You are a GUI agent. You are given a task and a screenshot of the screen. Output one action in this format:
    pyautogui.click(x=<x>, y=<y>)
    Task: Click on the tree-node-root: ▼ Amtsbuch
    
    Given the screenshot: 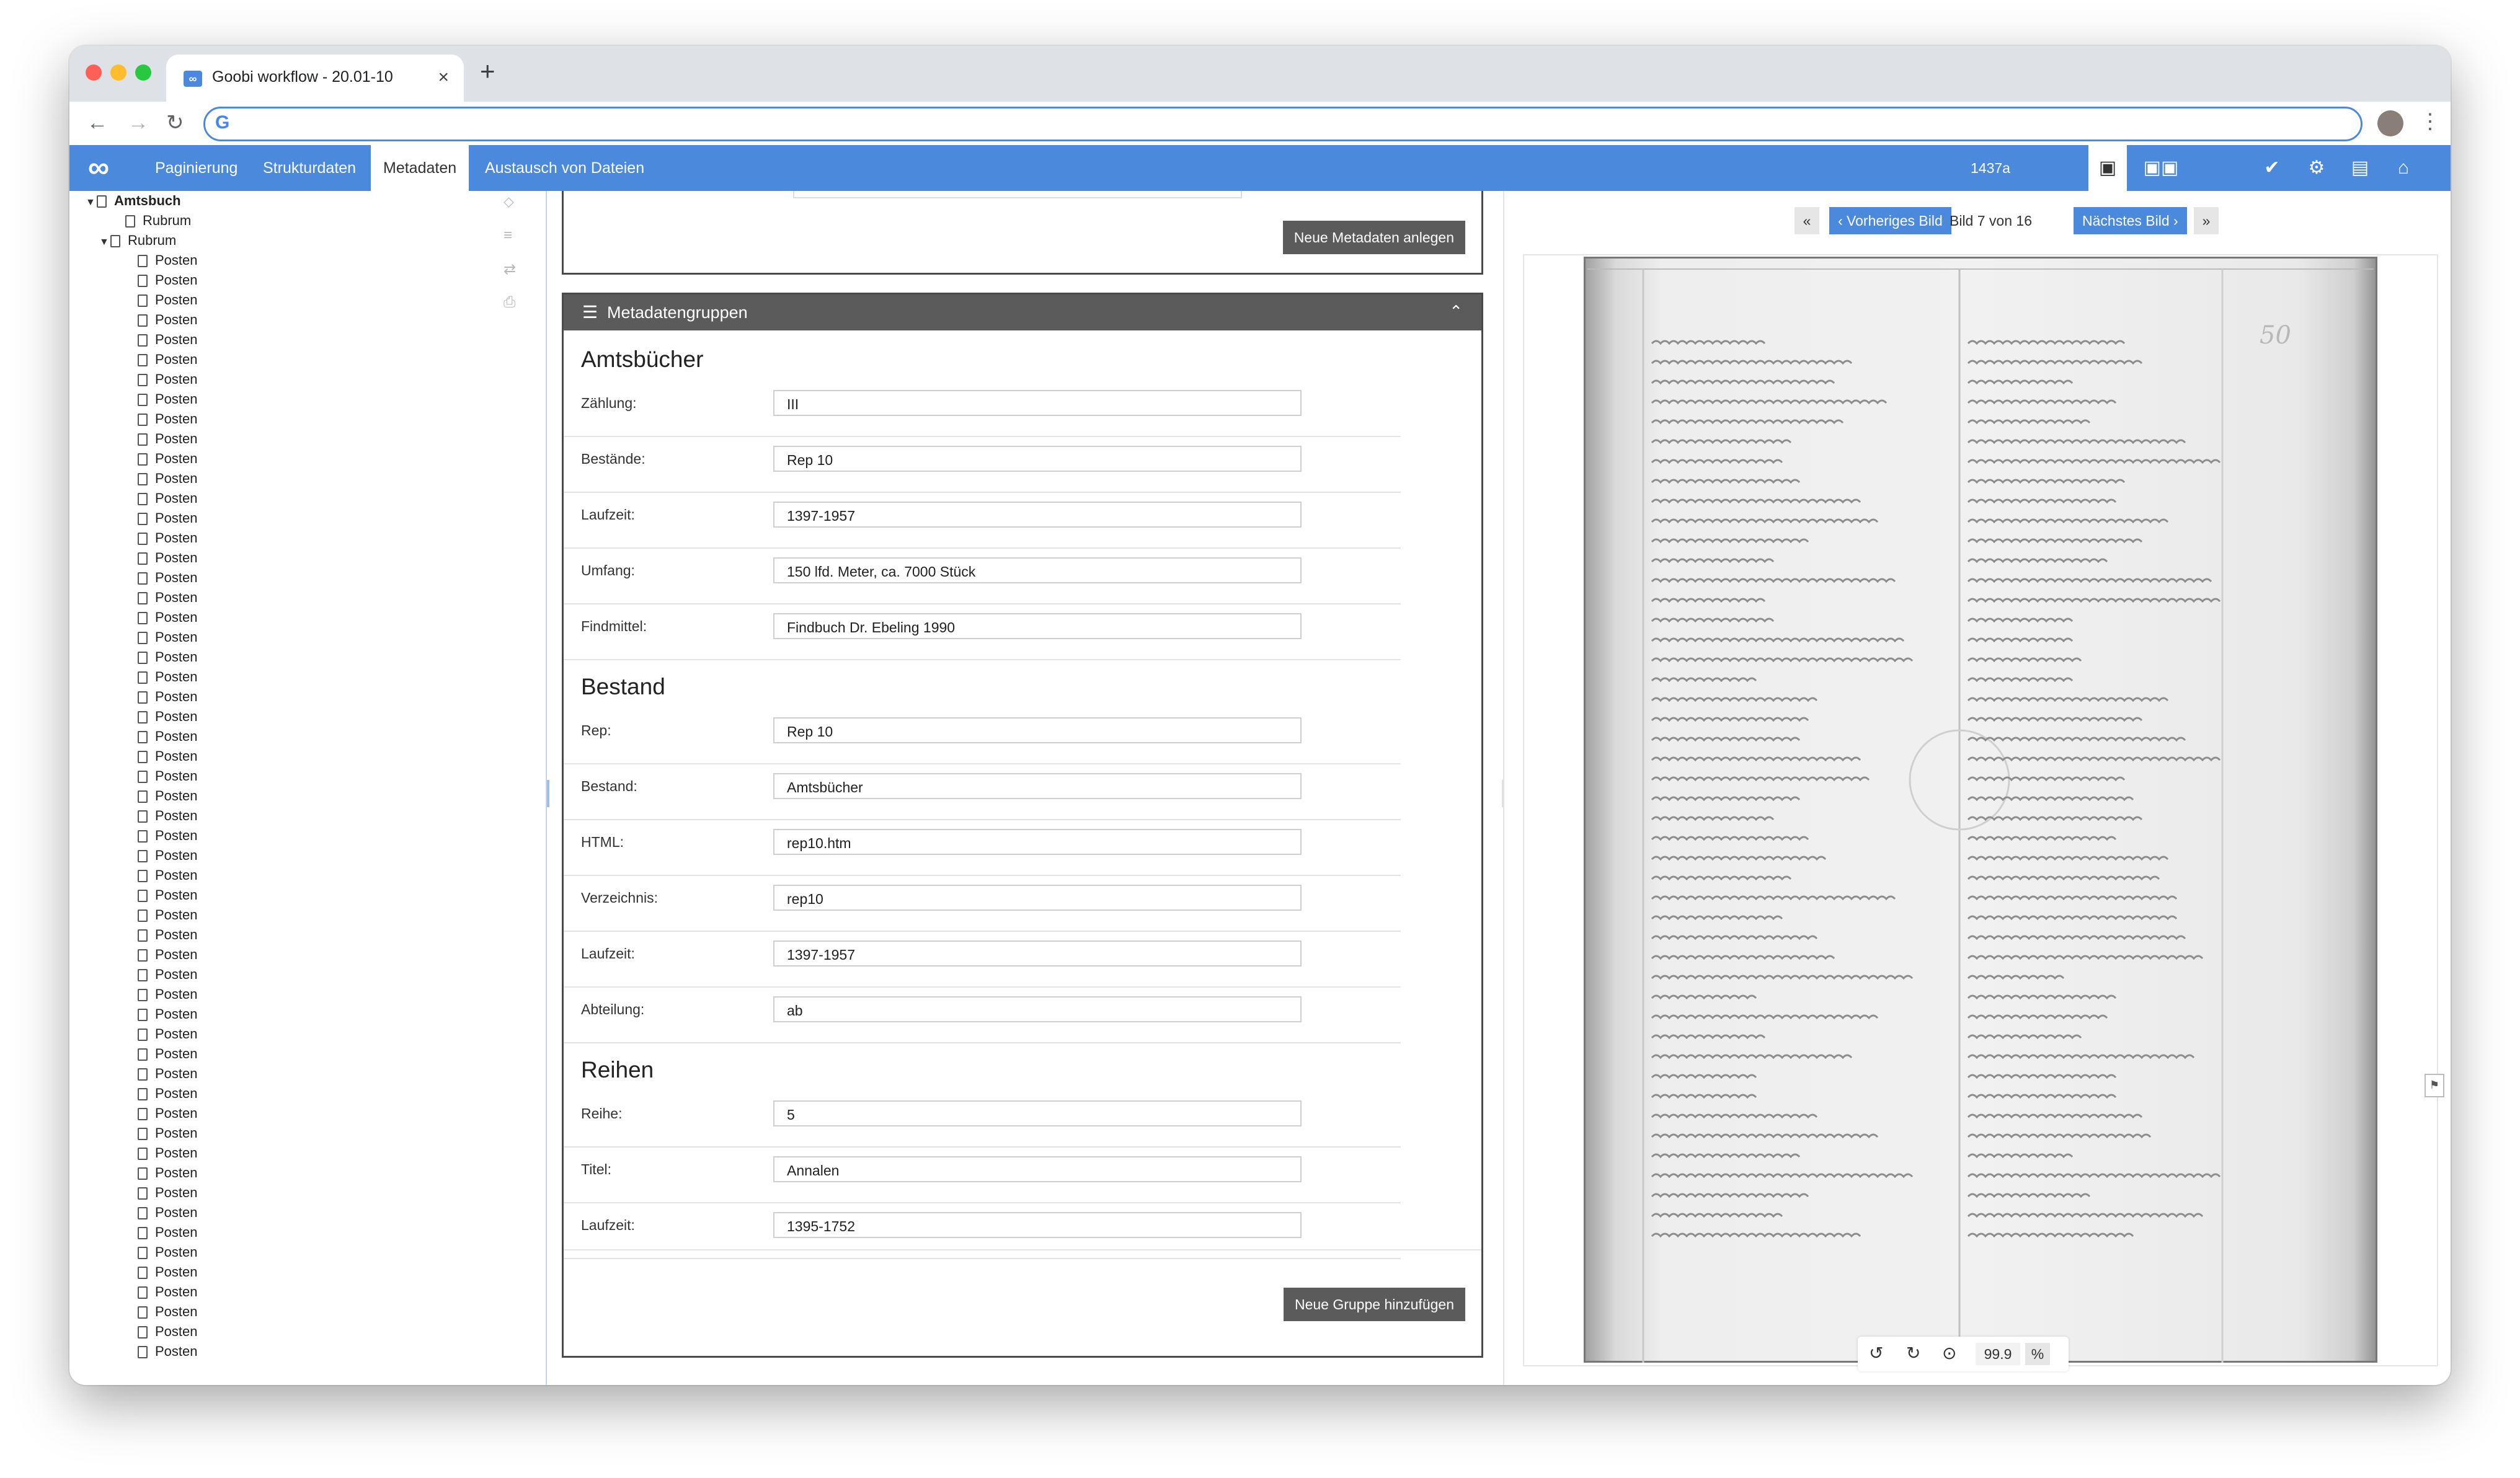 What is the action you would take?
    pyautogui.click(x=133, y=201)
    